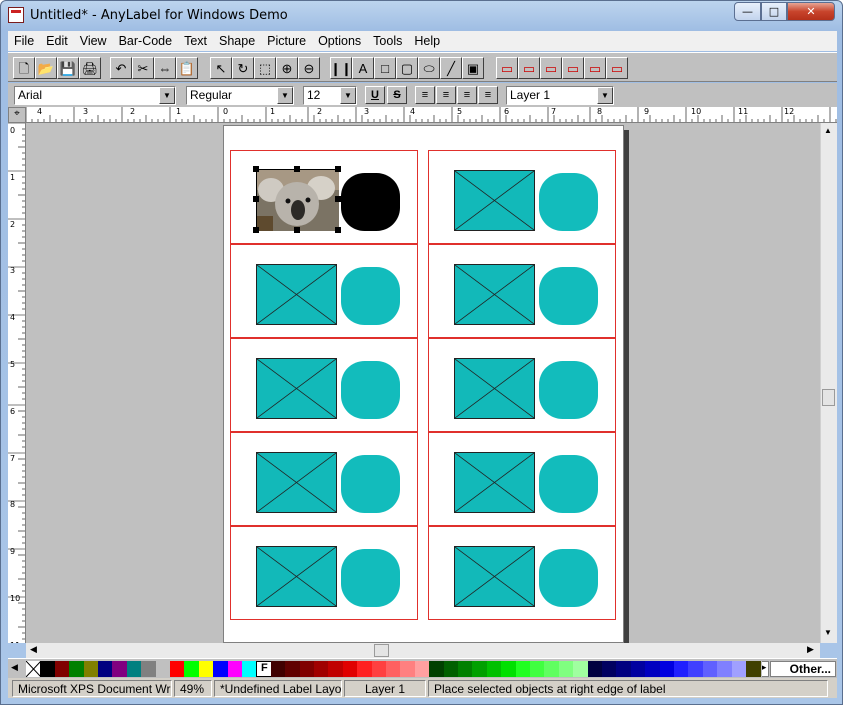  I want to click on new-button: 🗋, so click(24, 68).